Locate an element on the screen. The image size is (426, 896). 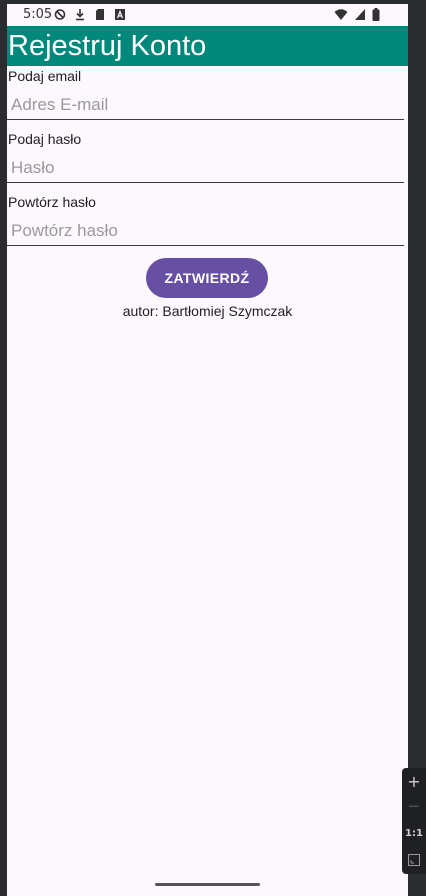
repeat-password-field is located at coordinates (205, 231).